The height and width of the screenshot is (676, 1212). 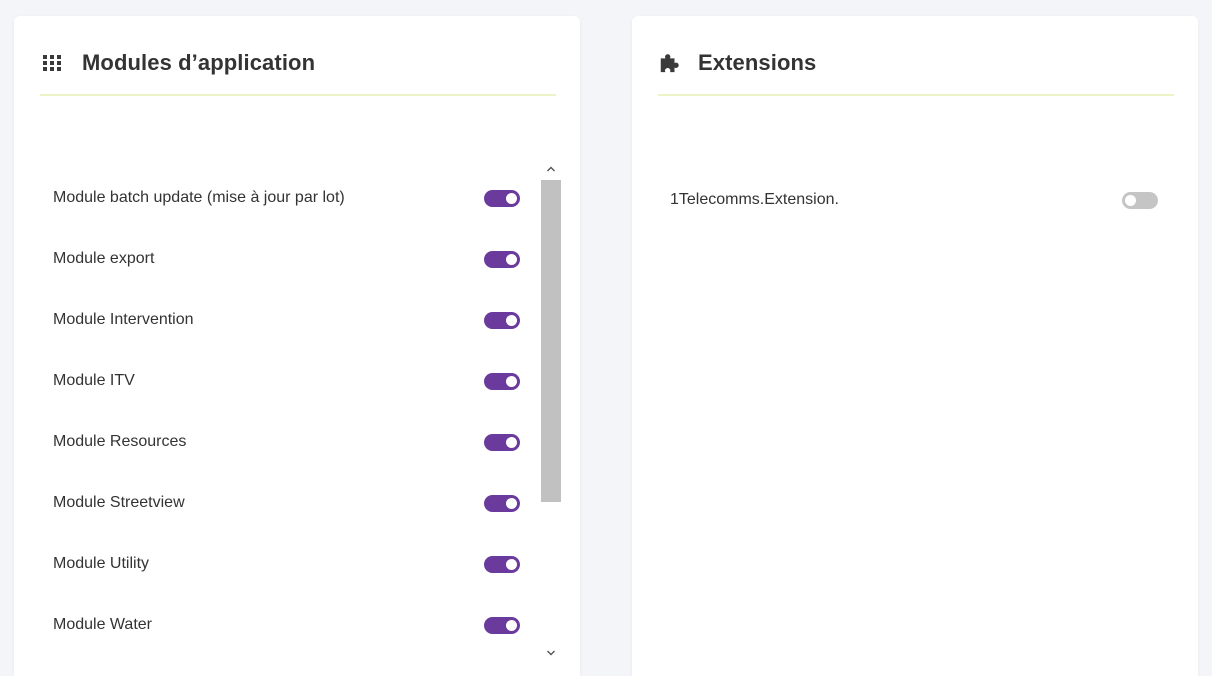 What do you see at coordinates (123, 319) in the screenshot?
I see `module-label: Module Intervention` at bounding box center [123, 319].